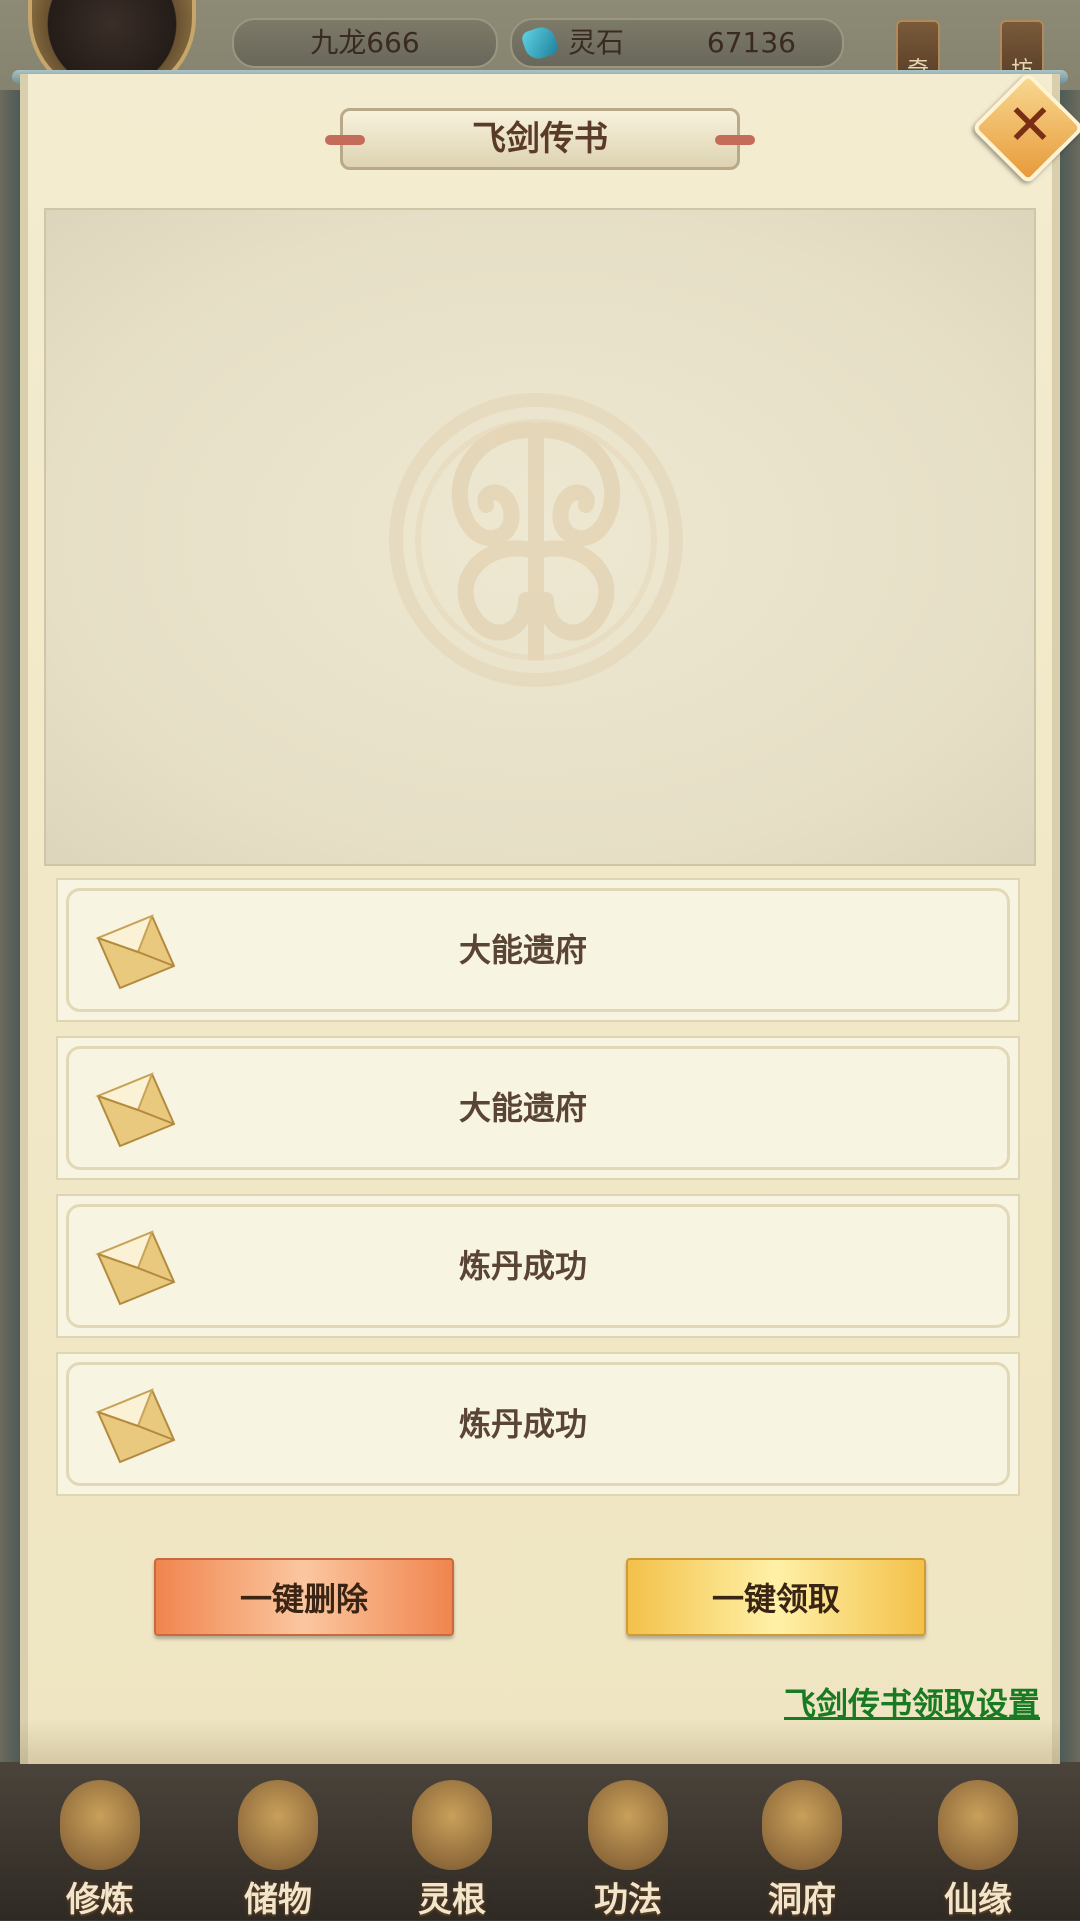 Image resolution: width=1080 pixels, height=1921 pixels. Describe the element at coordinates (540, 43) in the screenshot. I see `spirit-stone-icon` at that location.